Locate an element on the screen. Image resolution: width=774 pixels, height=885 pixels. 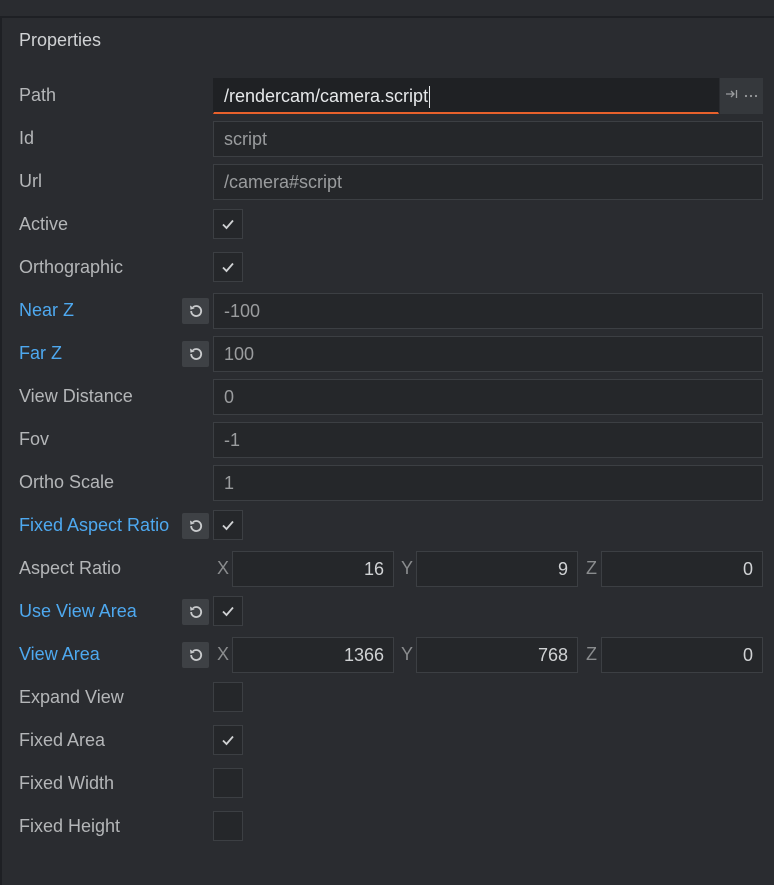
row-ortho-scale: Ortho Scale 1 is located at coordinates (387, 483).